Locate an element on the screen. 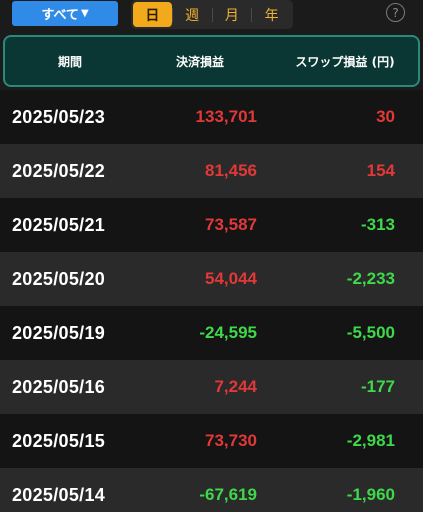 The height and width of the screenshot is (512, 423). swap-pl-cell: -177 is located at coordinates (377, 386).